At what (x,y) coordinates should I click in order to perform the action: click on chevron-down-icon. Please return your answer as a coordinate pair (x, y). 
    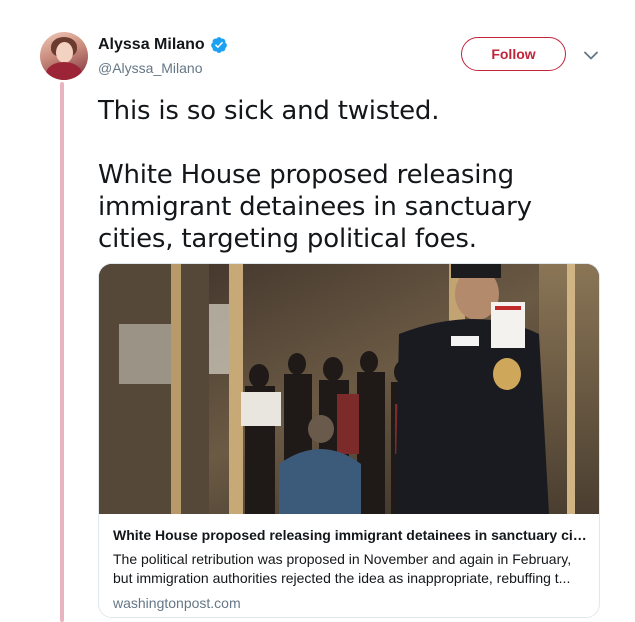
    Looking at the image, I should click on (591, 55).